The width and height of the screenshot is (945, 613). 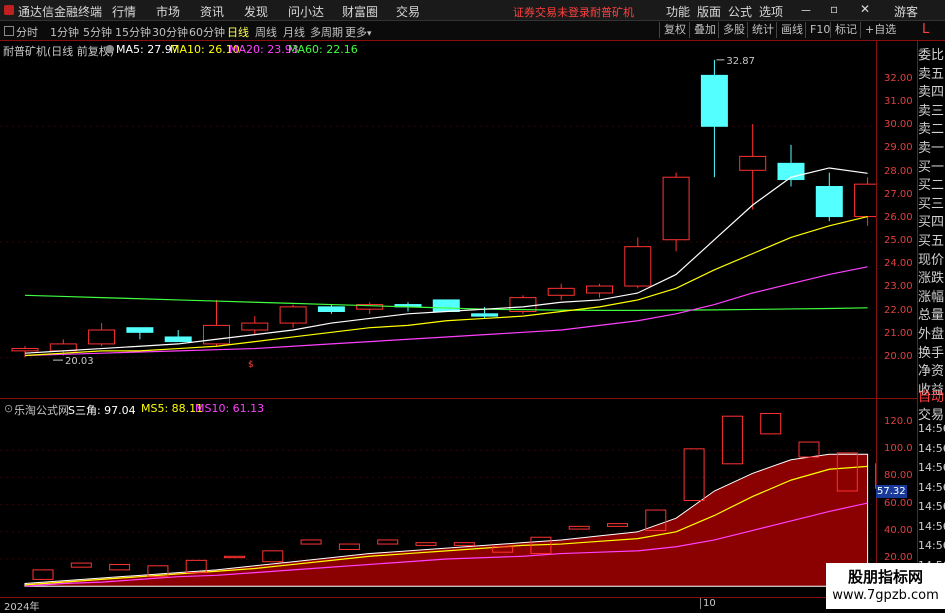 I want to click on price-tick-label: 25.00, so click(x=898, y=240).